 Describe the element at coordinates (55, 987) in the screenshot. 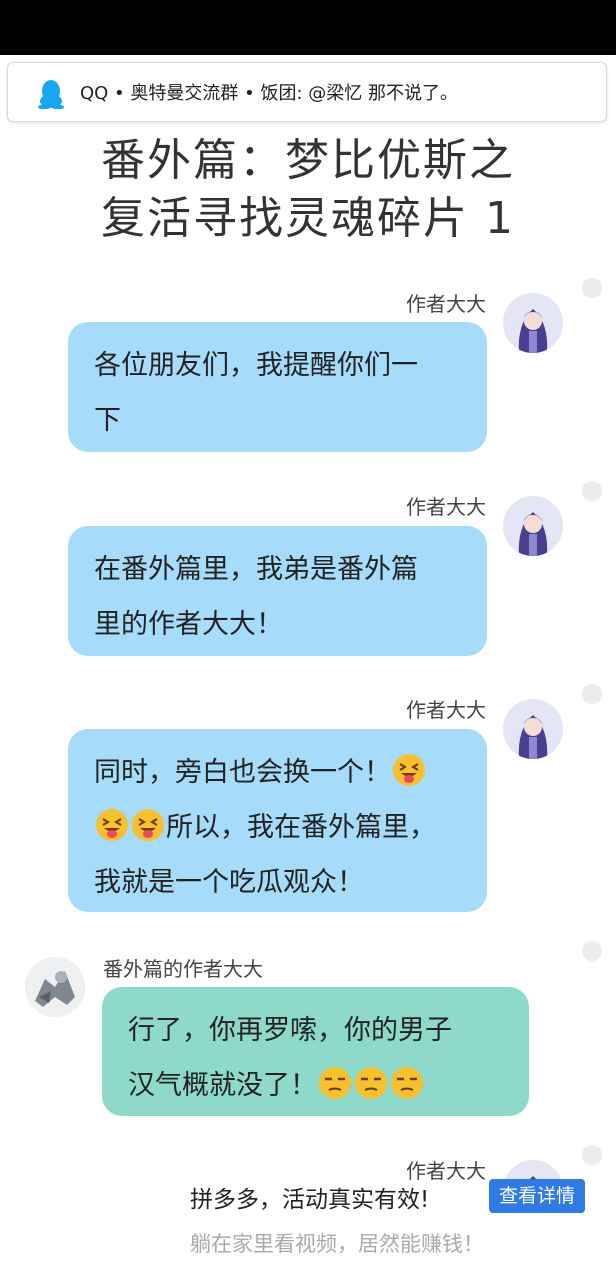

I see `other-avatar` at that location.